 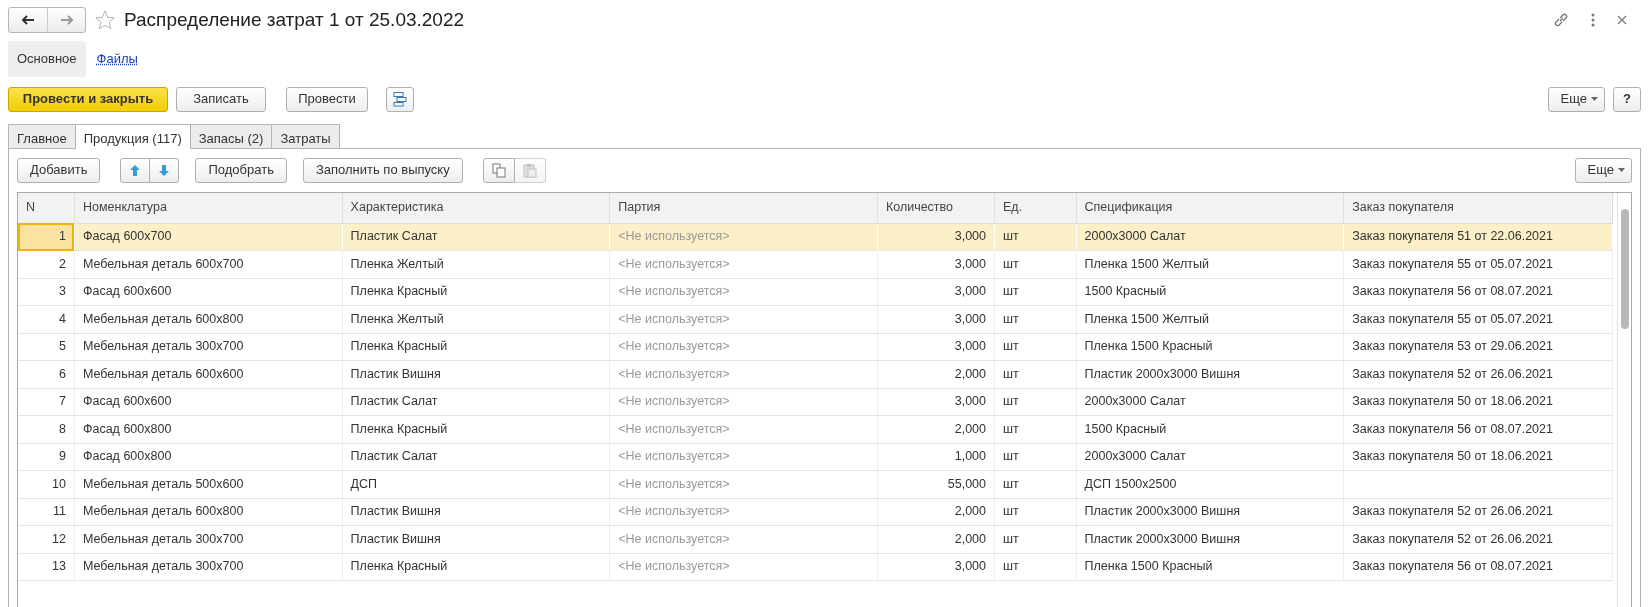 What do you see at coordinates (221, 99) in the screenshot?
I see `command-button: Записать` at bounding box center [221, 99].